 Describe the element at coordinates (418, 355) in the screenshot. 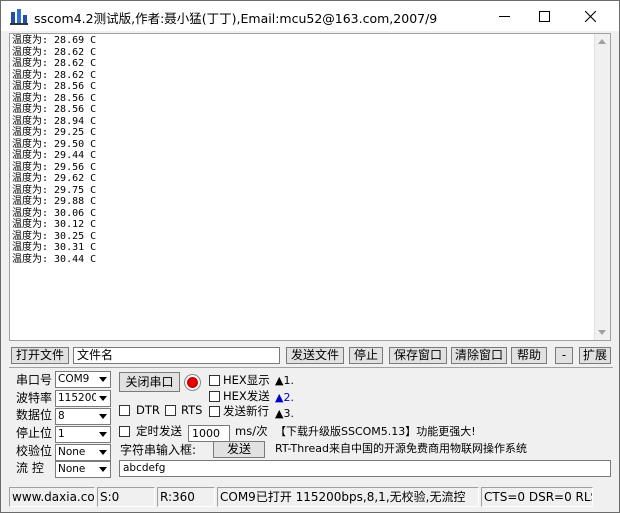

I see `save-window-button: 保存窗口` at that location.